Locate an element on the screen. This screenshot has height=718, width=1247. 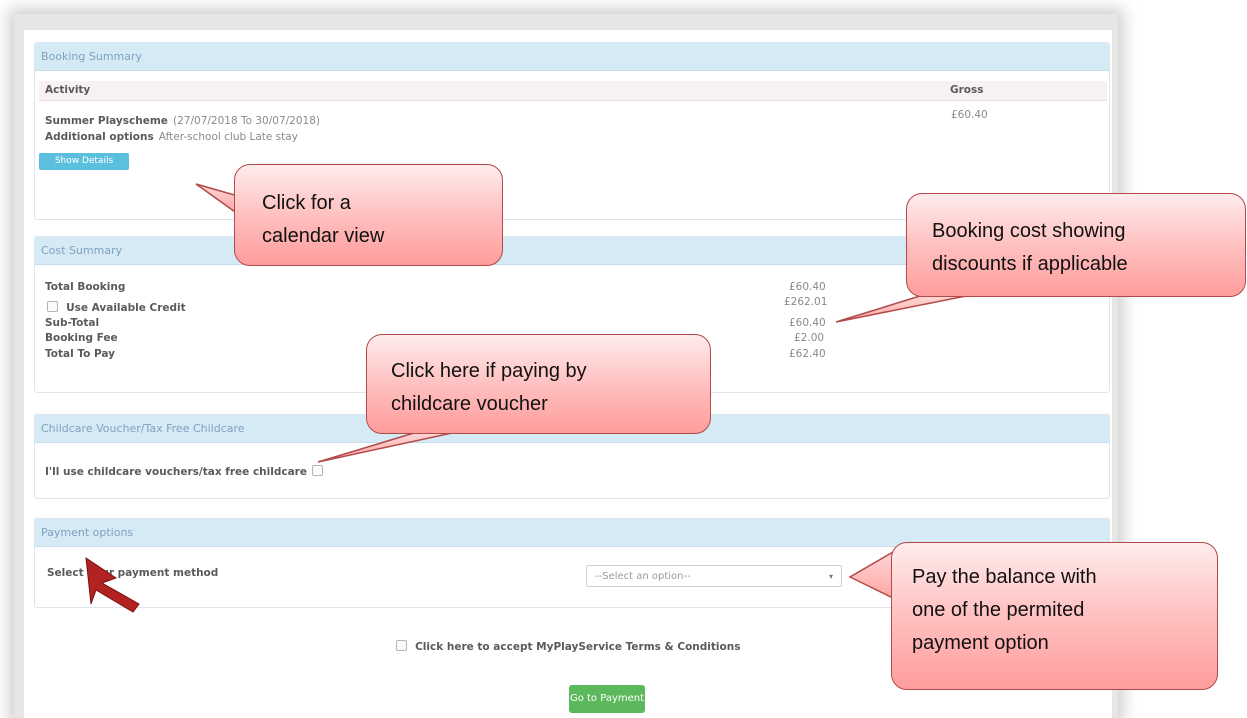
payment-callout-line1: Pay the balance with is located at coordinates (1004, 577).